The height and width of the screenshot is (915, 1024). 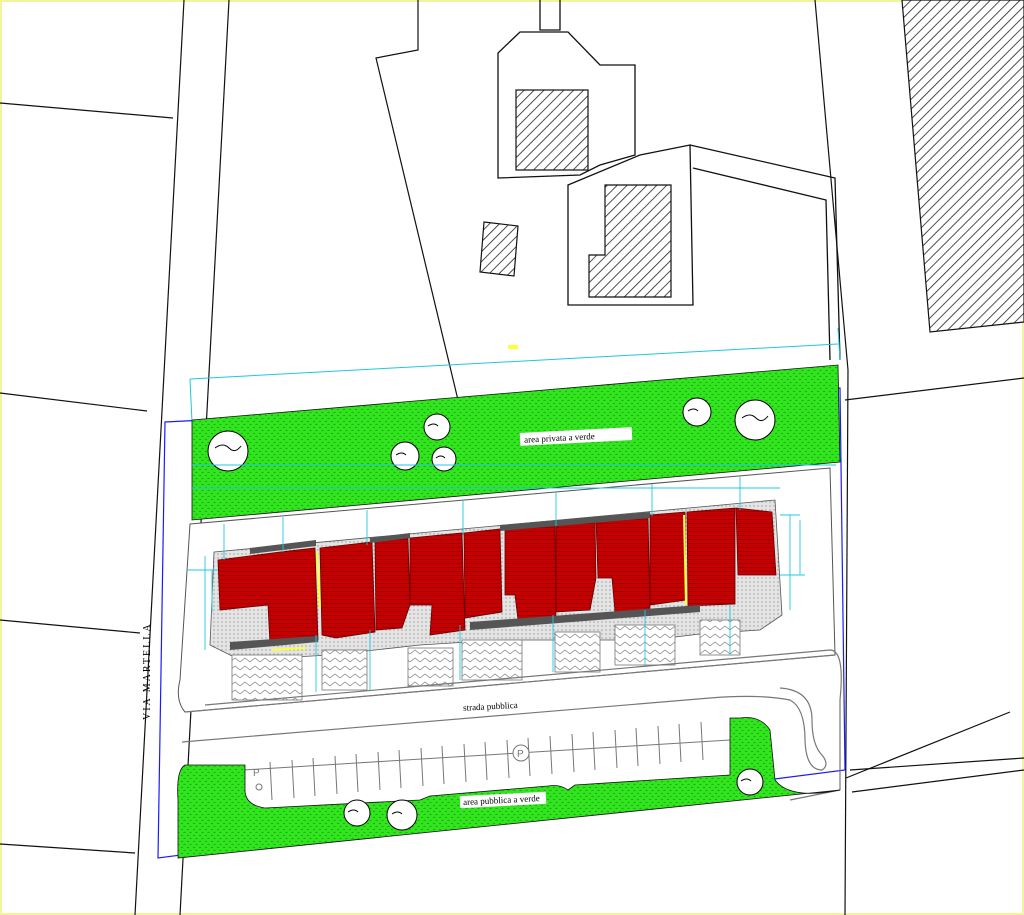 I want to click on dimension-tag, so click(x=513, y=347).